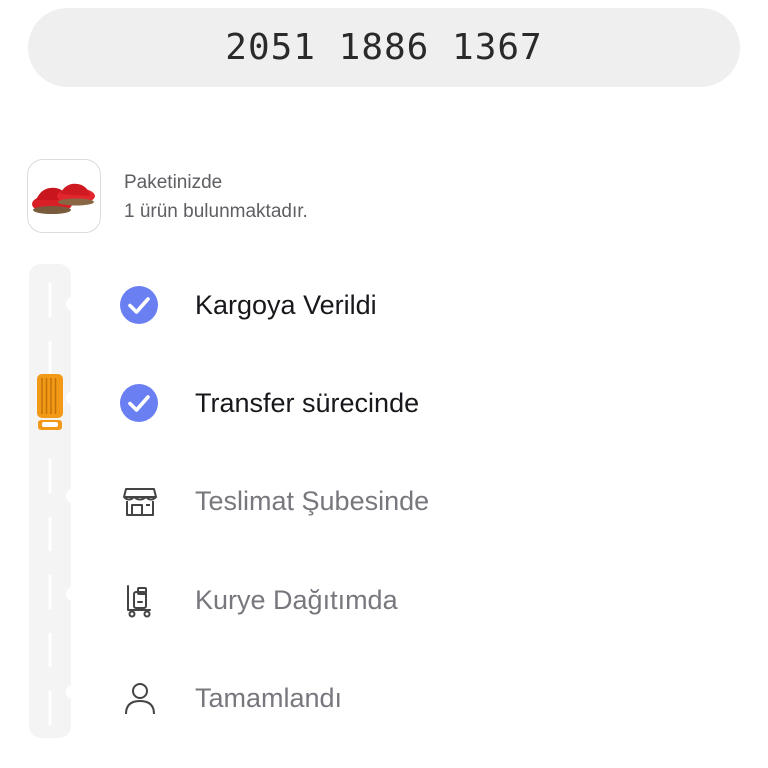  I want to click on red-slipper-product-image, so click(63, 198).